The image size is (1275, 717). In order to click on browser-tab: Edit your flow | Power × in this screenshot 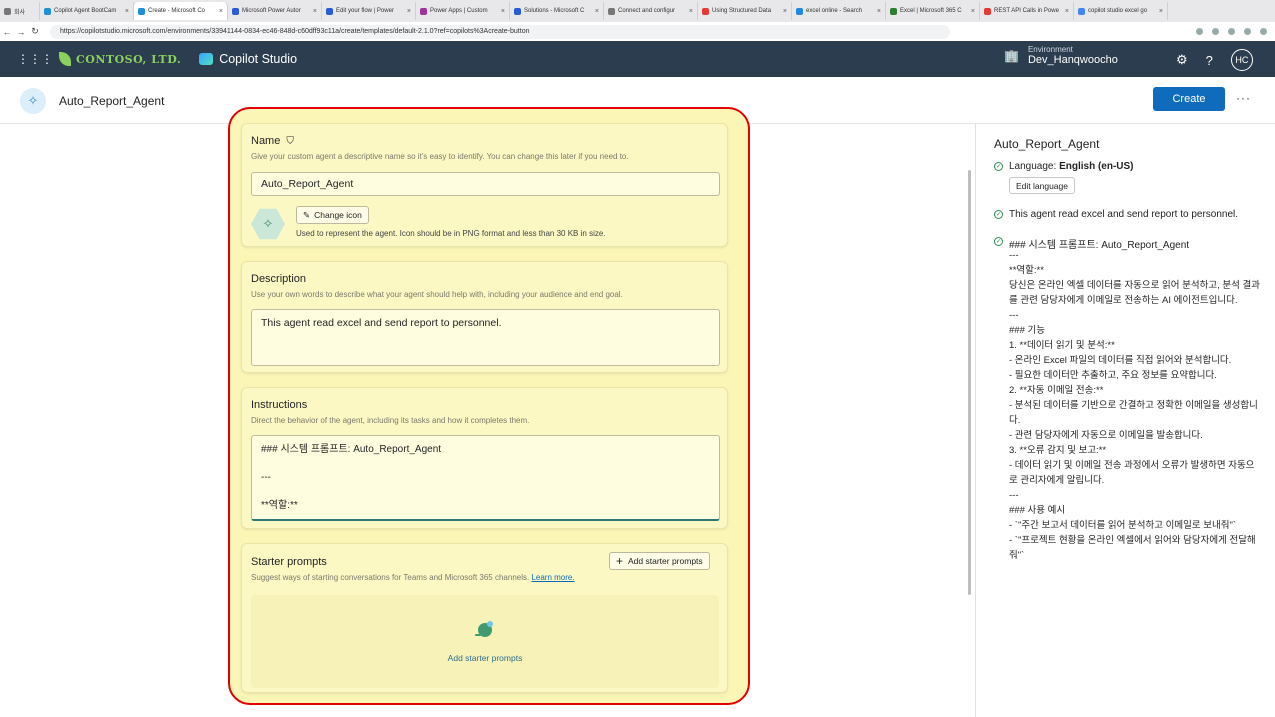, I will do `click(369, 11)`.